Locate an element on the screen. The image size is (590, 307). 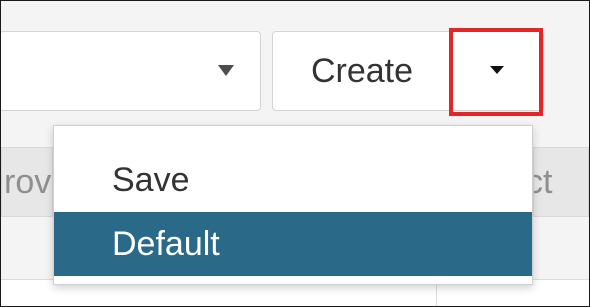
menu-item-save-label: Save is located at coordinates (151, 179).